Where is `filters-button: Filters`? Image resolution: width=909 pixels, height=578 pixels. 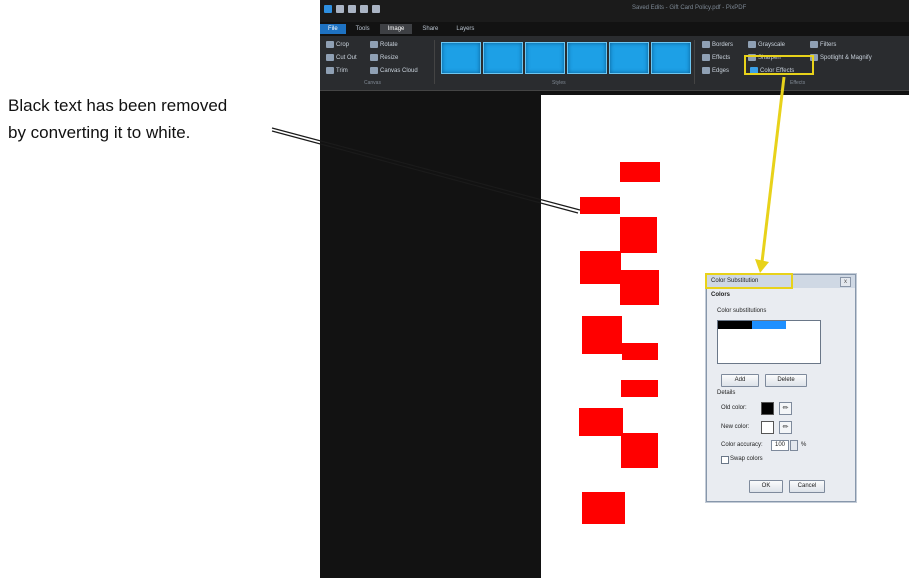 filters-button: Filters is located at coordinates (823, 44).